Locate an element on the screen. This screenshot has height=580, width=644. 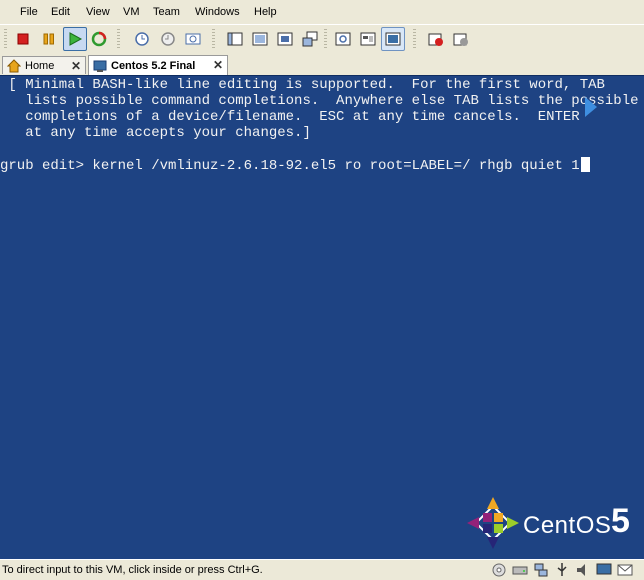
cd-icon is located at coordinates (499, 570).